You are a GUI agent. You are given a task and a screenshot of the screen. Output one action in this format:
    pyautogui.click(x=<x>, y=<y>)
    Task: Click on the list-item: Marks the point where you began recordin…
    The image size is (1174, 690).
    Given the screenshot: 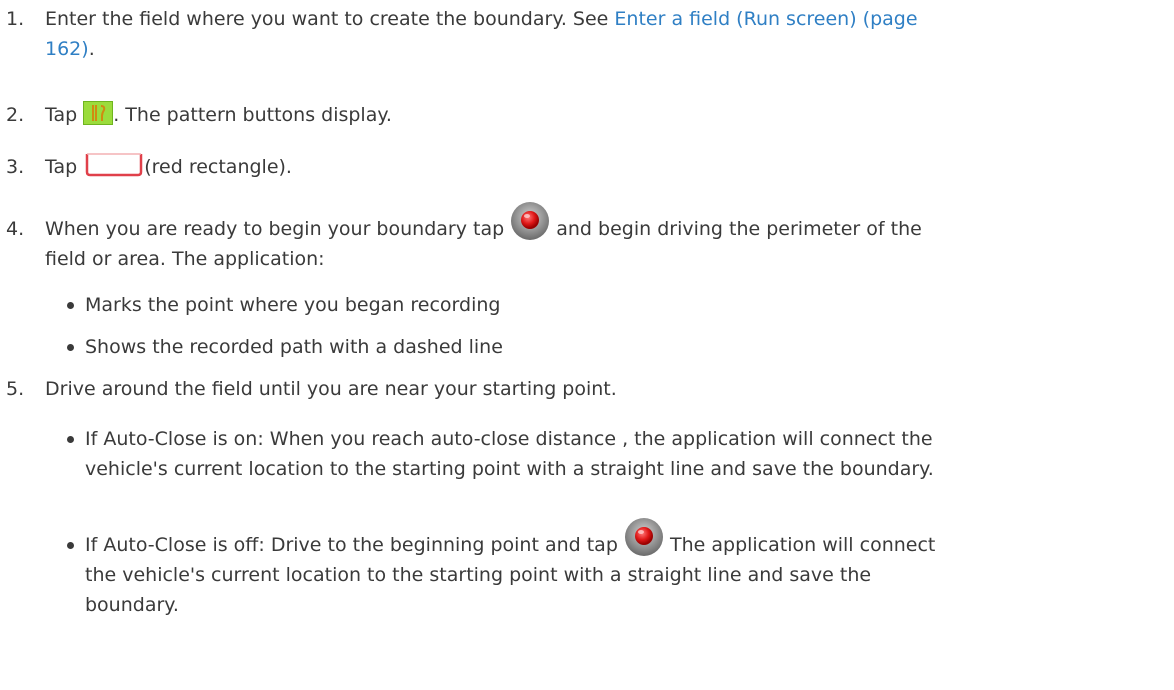 What is the action you would take?
    pyautogui.click(x=612, y=305)
    